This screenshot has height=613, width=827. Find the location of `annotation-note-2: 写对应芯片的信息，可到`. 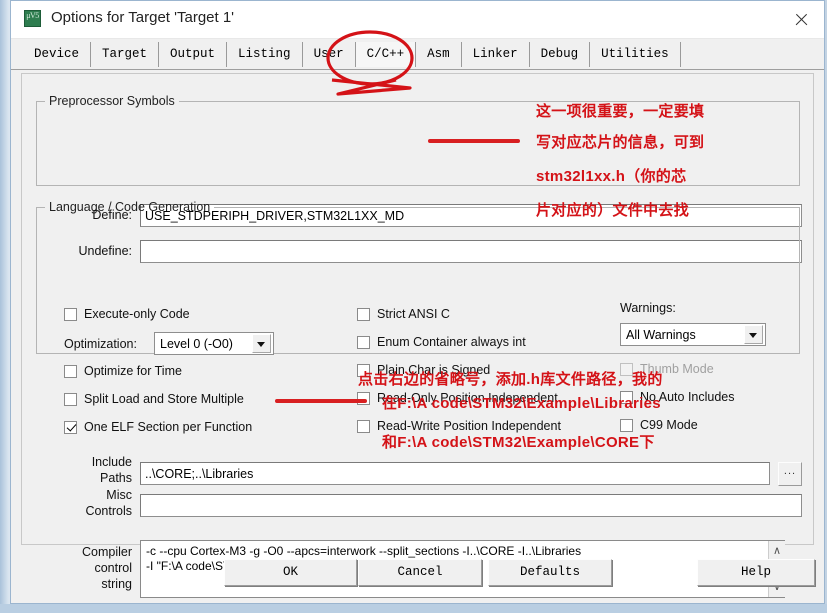

annotation-note-2: 写对应芯片的信息，可到 is located at coordinates (620, 142).